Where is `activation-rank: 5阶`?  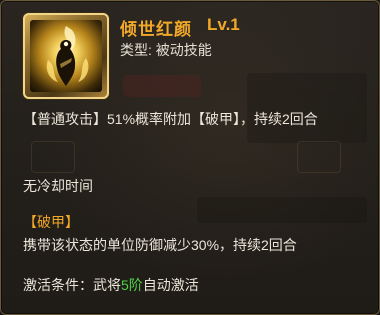 activation-rank: 5阶 is located at coordinates (132, 285).